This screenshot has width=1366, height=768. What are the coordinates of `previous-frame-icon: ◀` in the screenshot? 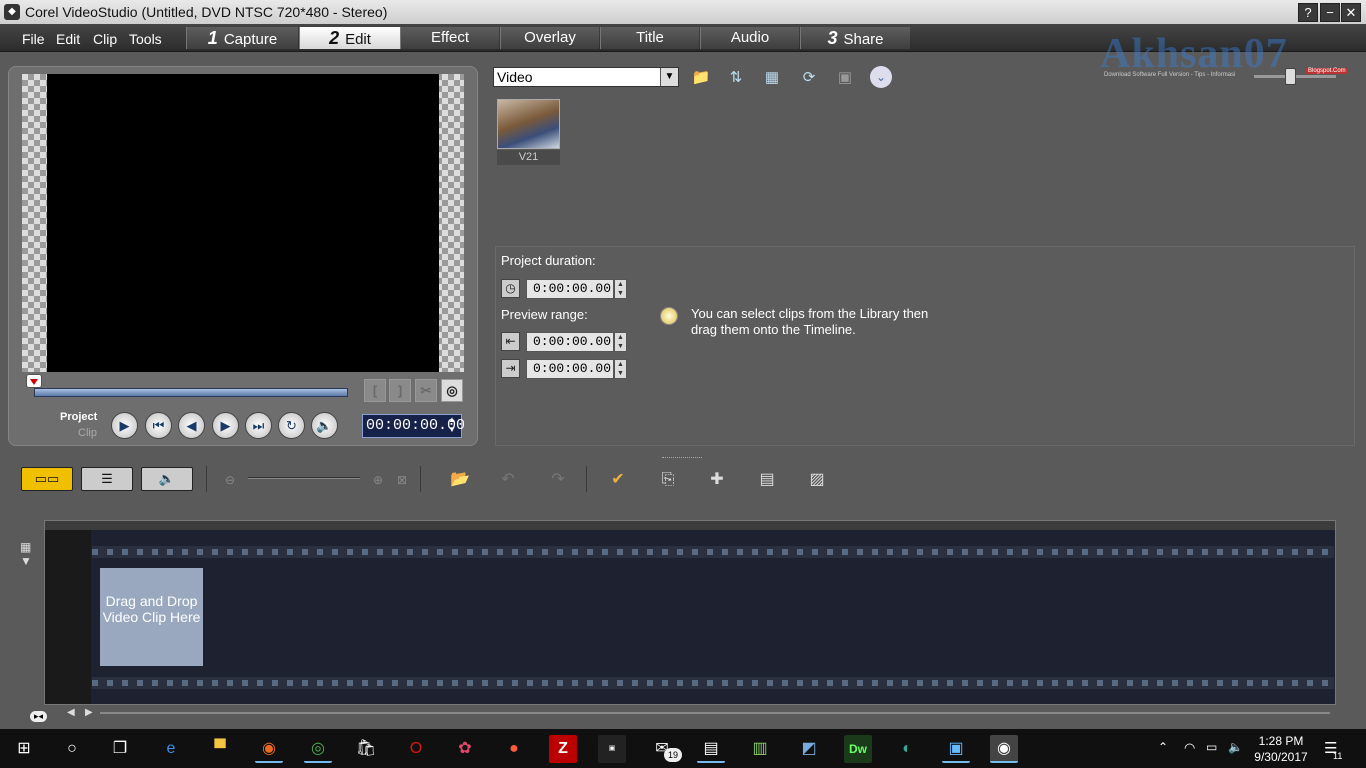 It's located at (191, 425).